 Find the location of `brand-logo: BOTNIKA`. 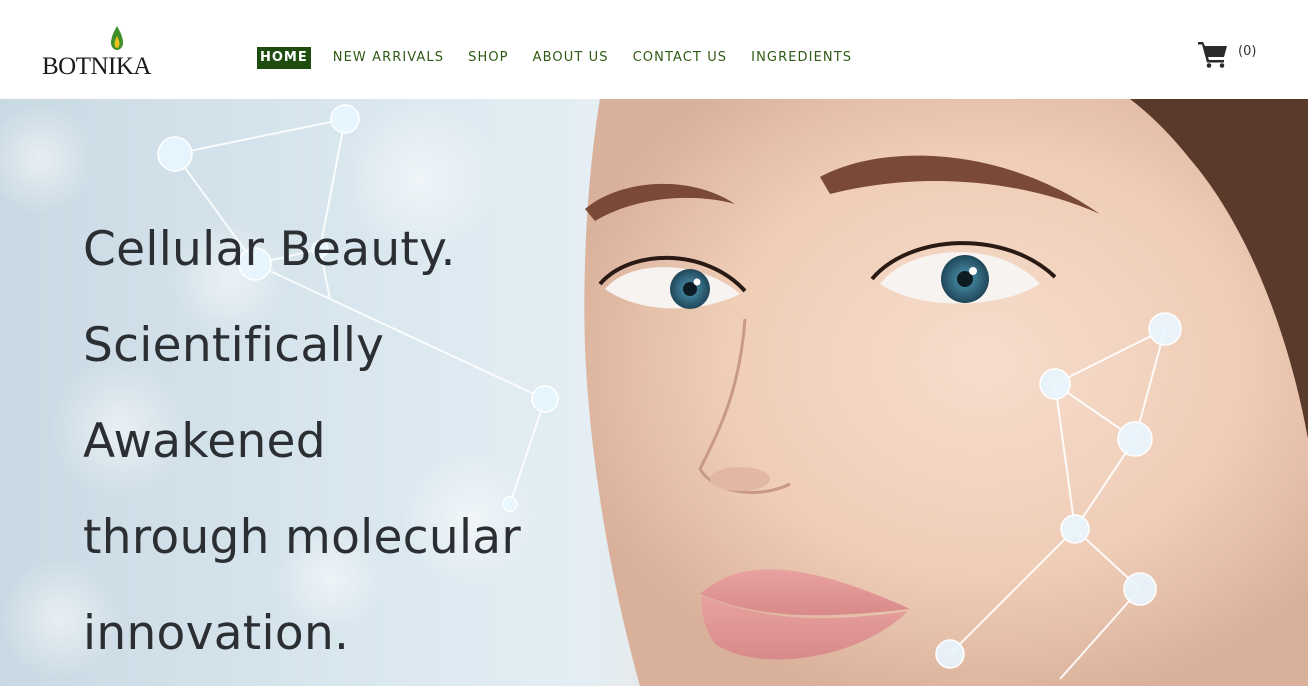

brand-logo: BOTNIKA is located at coordinates (99, 54).